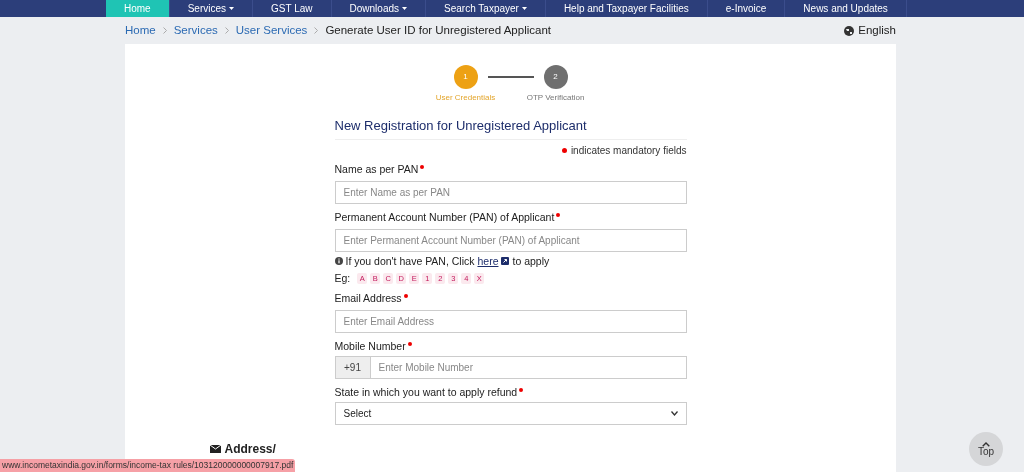 This screenshot has height=472, width=1024. What do you see at coordinates (510, 192) in the screenshot?
I see `input-field: Enter Name as per PAN` at bounding box center [510, 192].